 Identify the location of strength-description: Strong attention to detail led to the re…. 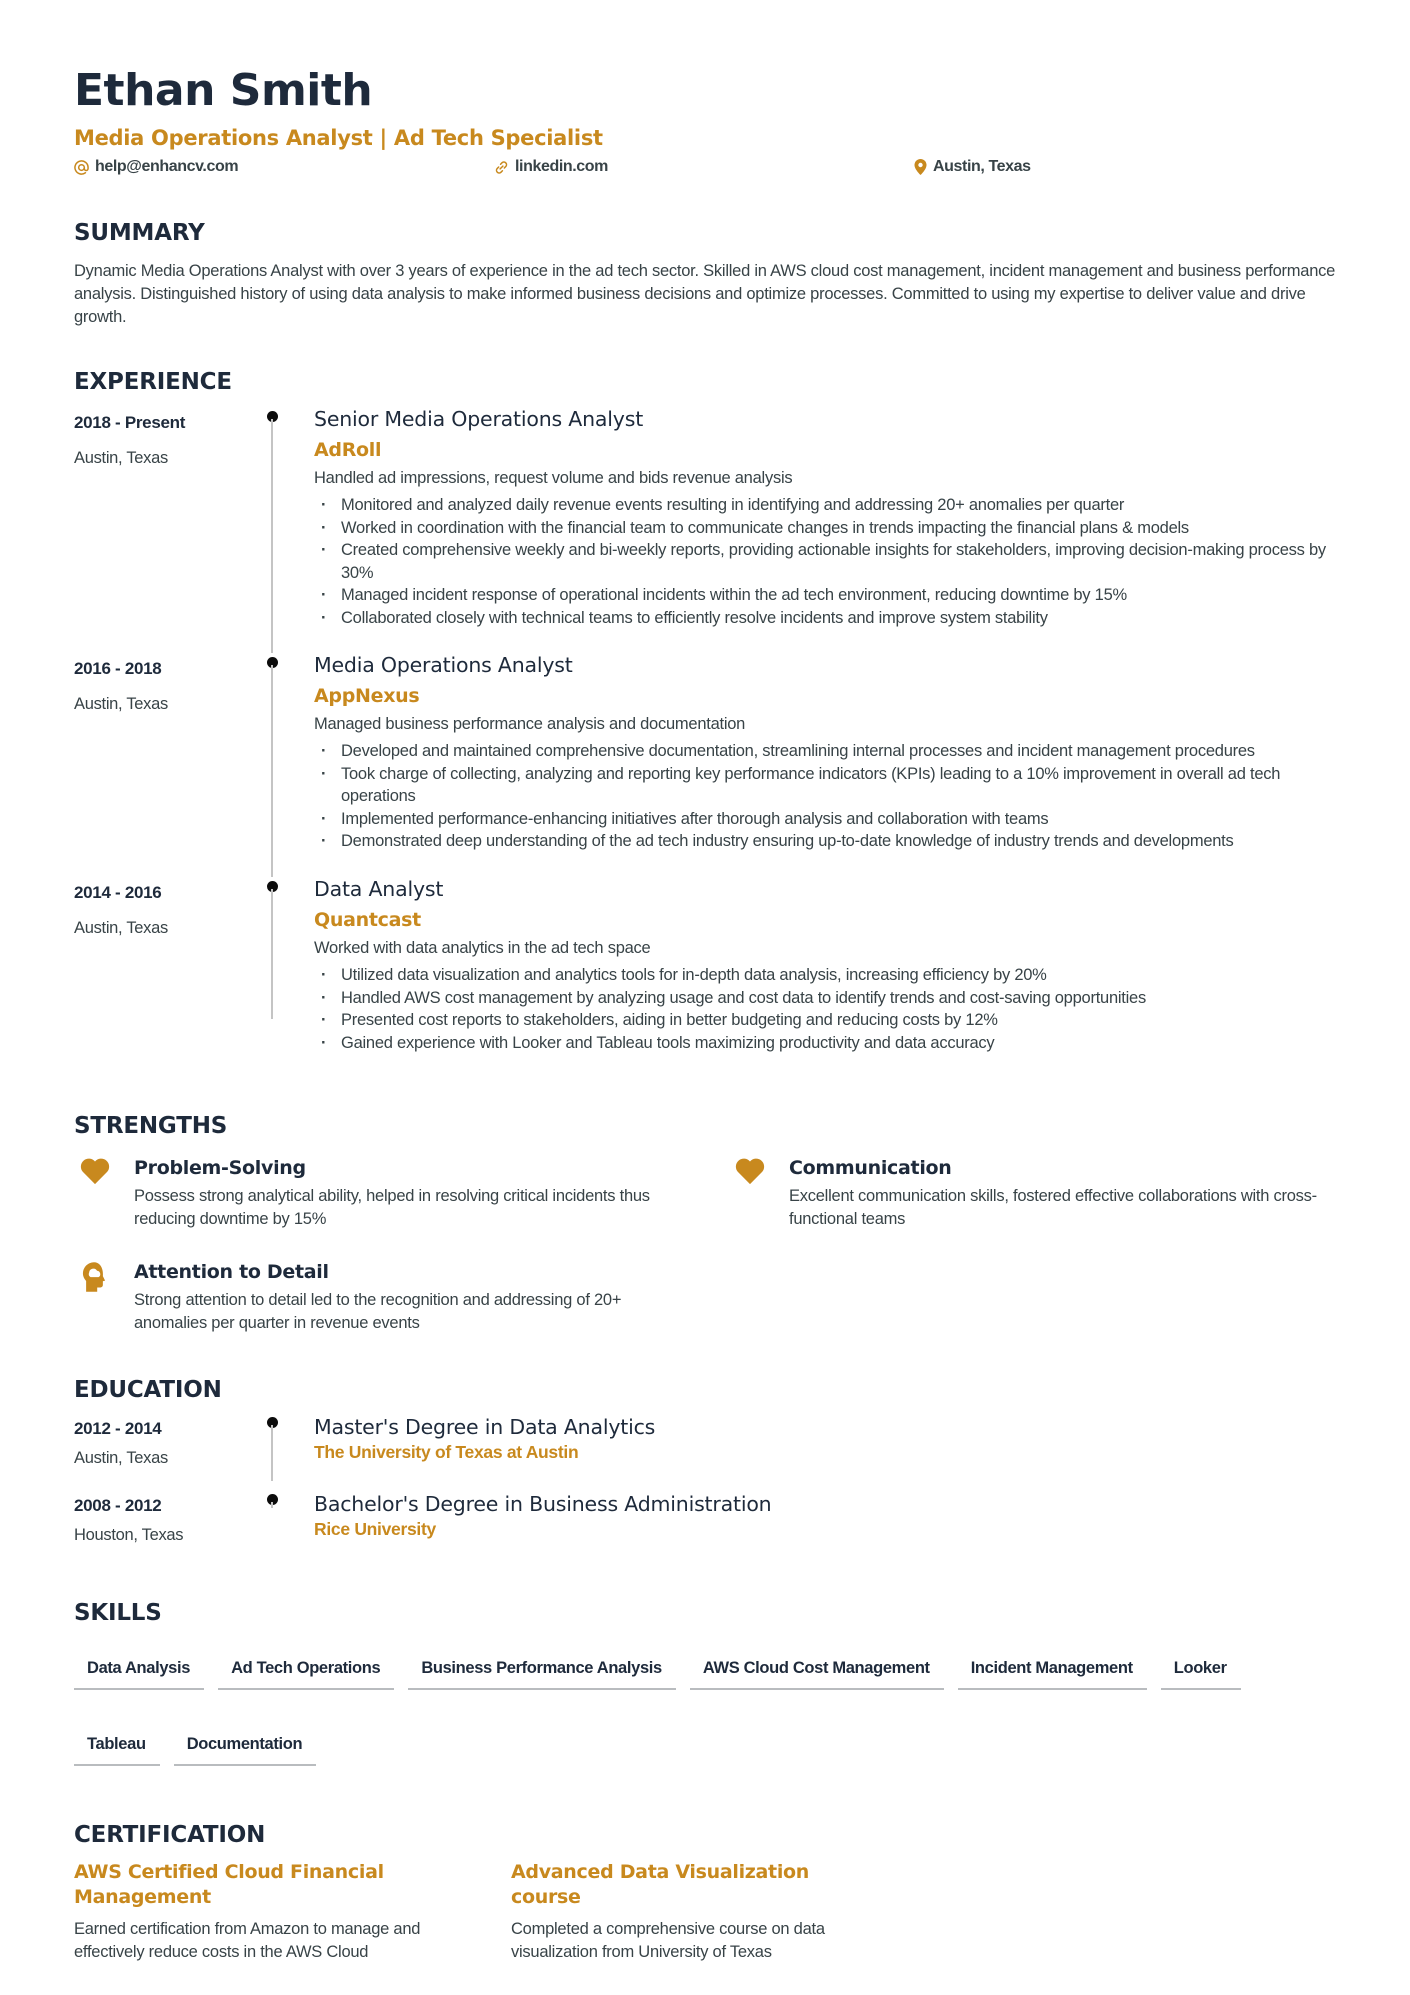
(378, 1311).